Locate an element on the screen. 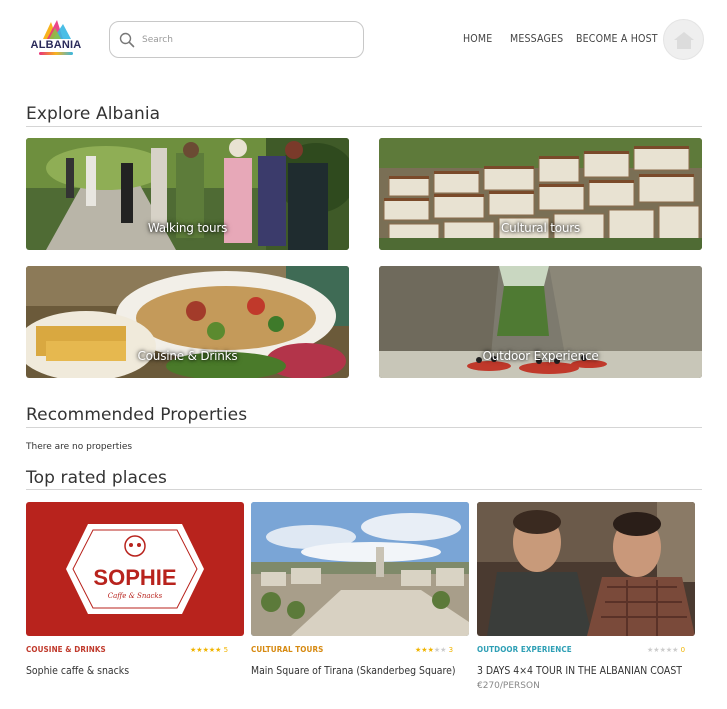 This screenshot has width=727, height=709. card-category: CULTURAL TOURS is located at coordinates (287, 649).